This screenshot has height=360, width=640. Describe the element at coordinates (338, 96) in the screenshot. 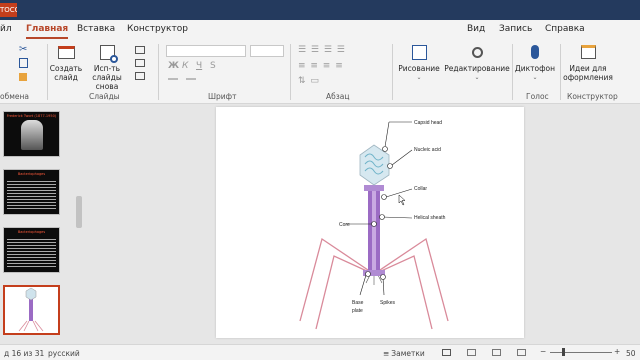

I see `paragraph-group-label: Абзац` at that location.